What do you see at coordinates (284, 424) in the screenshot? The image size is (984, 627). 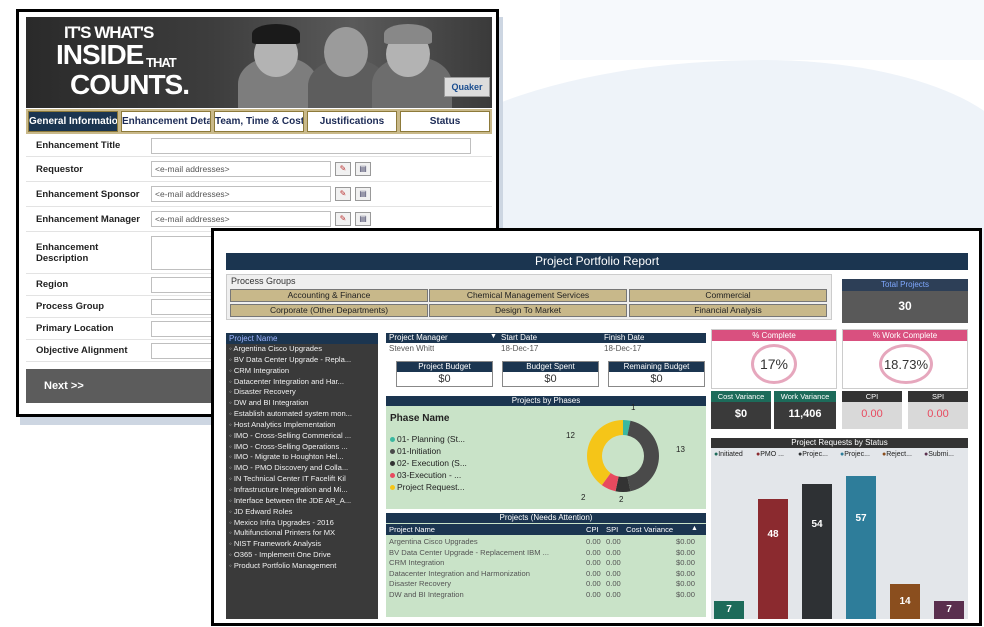 I see `project-list-label: Host Analytics Implementation` at bounding box center [284, 424].